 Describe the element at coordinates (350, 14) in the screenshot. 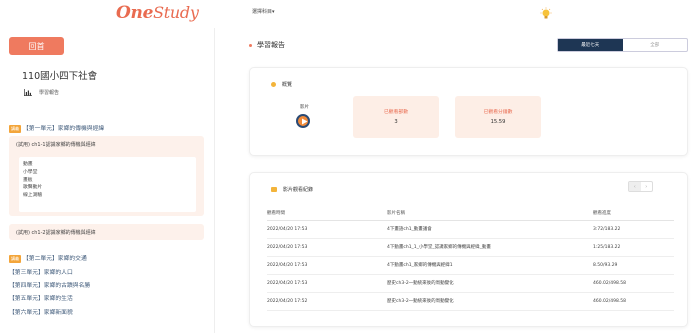

I see `top-bar: OneStudy 選擇科目▾` at that location.